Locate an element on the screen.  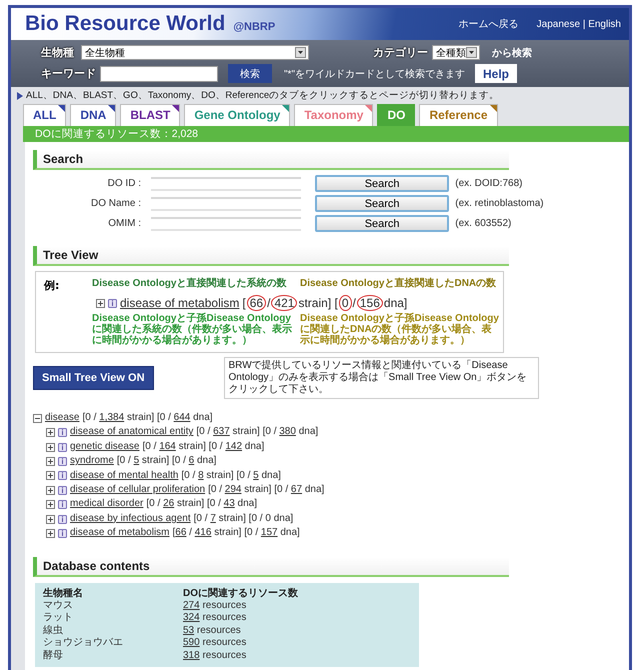
site-subtitle: @NBRP is located at coordinates (254, 27).